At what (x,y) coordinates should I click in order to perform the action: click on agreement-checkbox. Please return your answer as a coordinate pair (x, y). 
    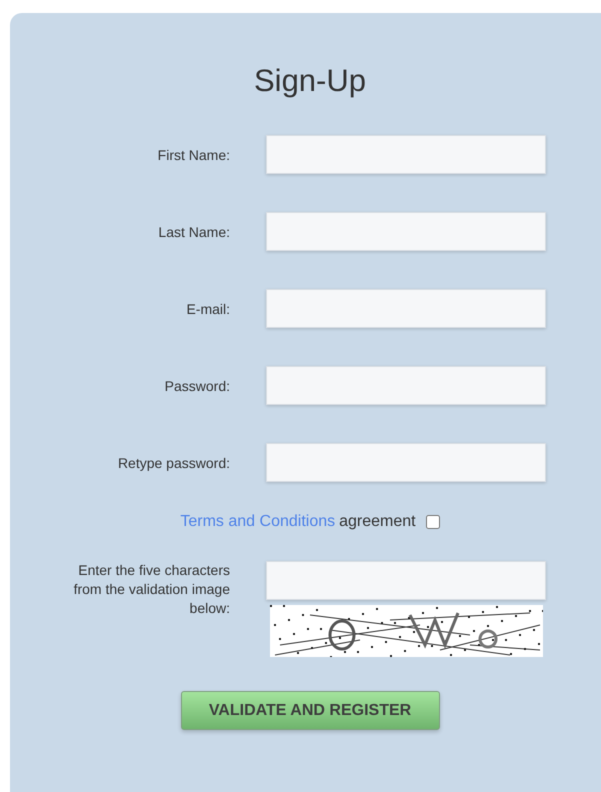
    Looking at the image, I should click on (433, 522).